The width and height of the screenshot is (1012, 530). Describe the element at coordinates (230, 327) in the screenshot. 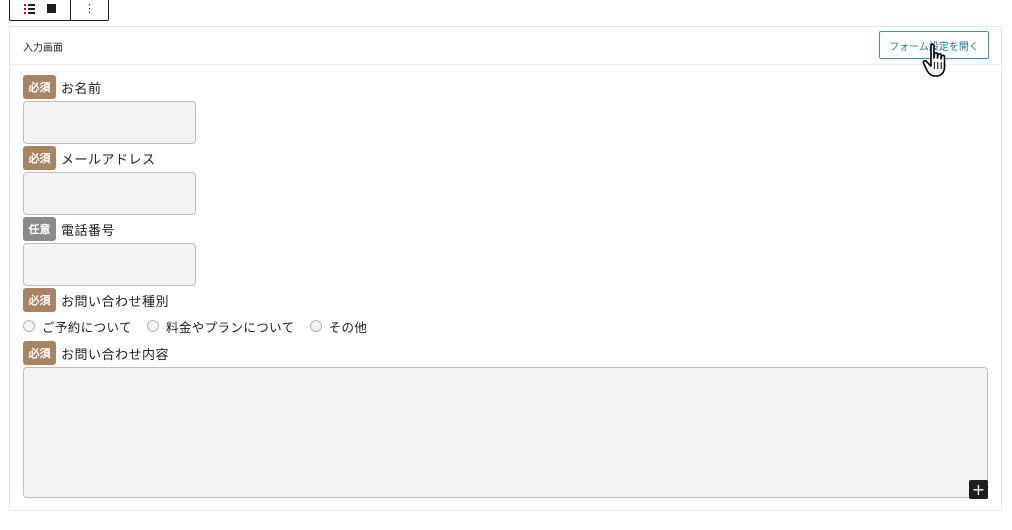

I see `radio-label: 料金やプランについて` at that location.